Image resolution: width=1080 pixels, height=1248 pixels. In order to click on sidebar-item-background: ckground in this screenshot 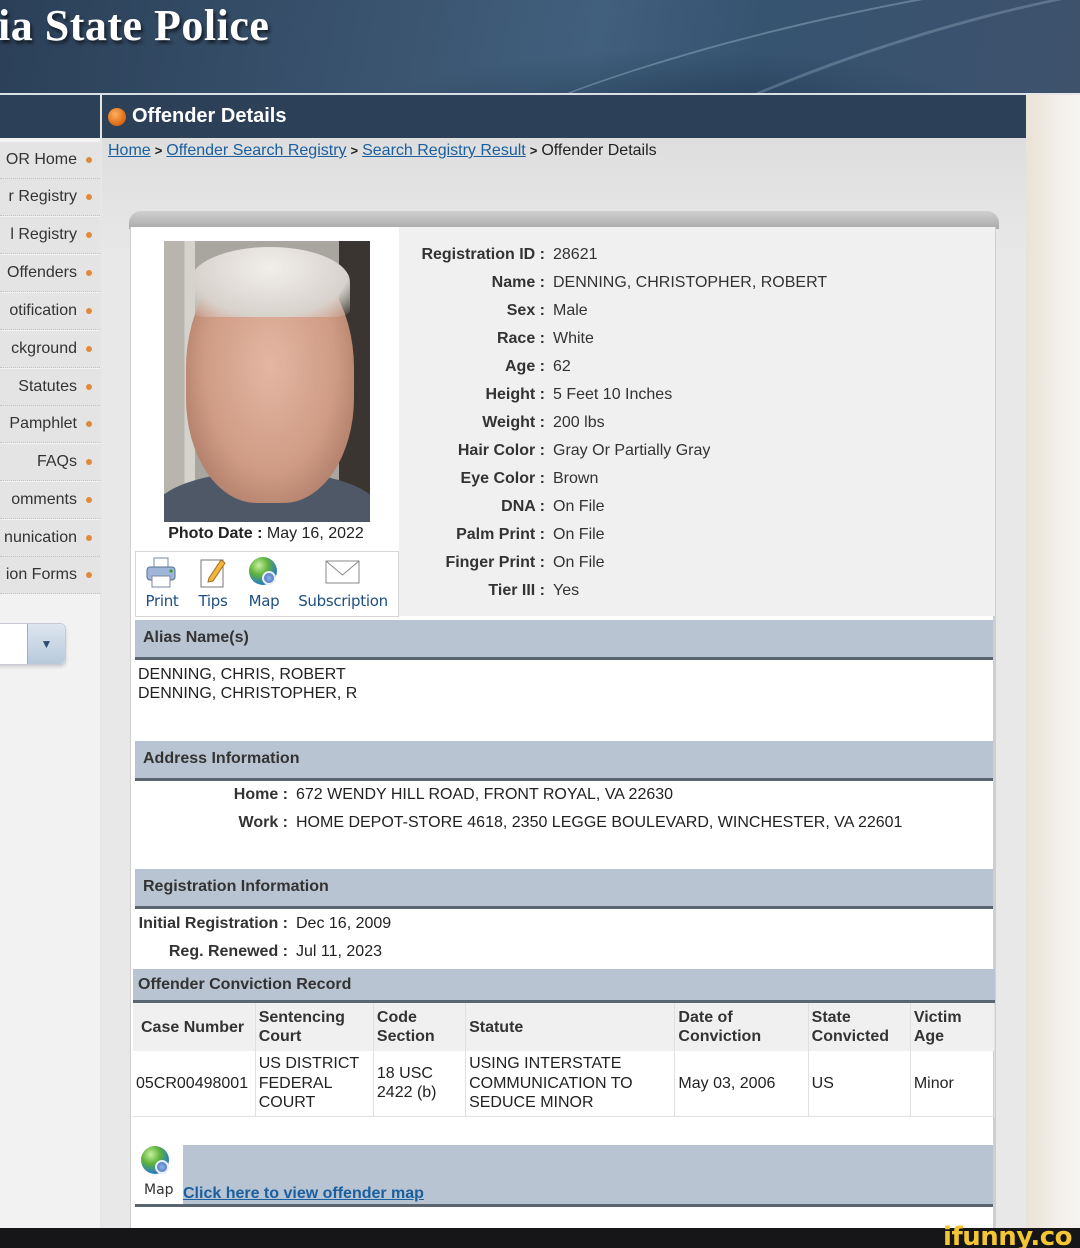, I will do `click(50, 349)`.